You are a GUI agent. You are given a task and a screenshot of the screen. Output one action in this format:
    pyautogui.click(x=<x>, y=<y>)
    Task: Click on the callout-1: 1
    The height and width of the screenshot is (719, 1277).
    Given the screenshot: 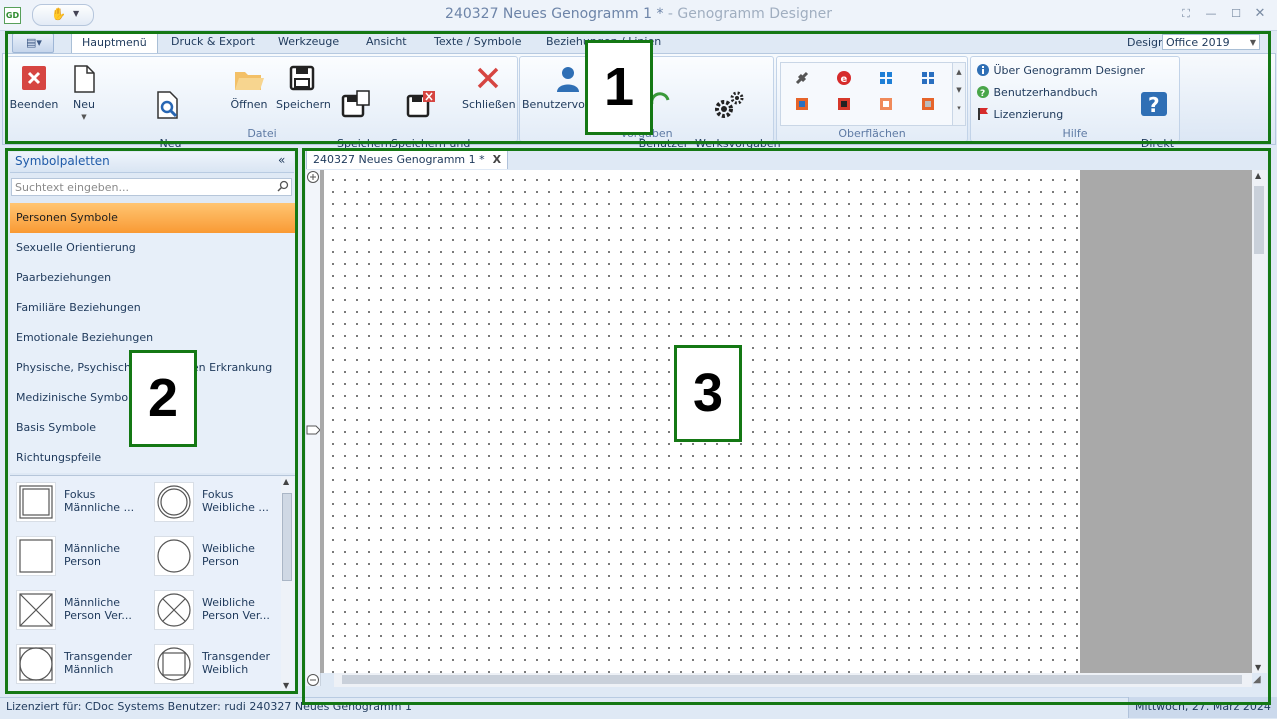 What is the action you would take?
    pyautogui.click(x=619, y=87)
    